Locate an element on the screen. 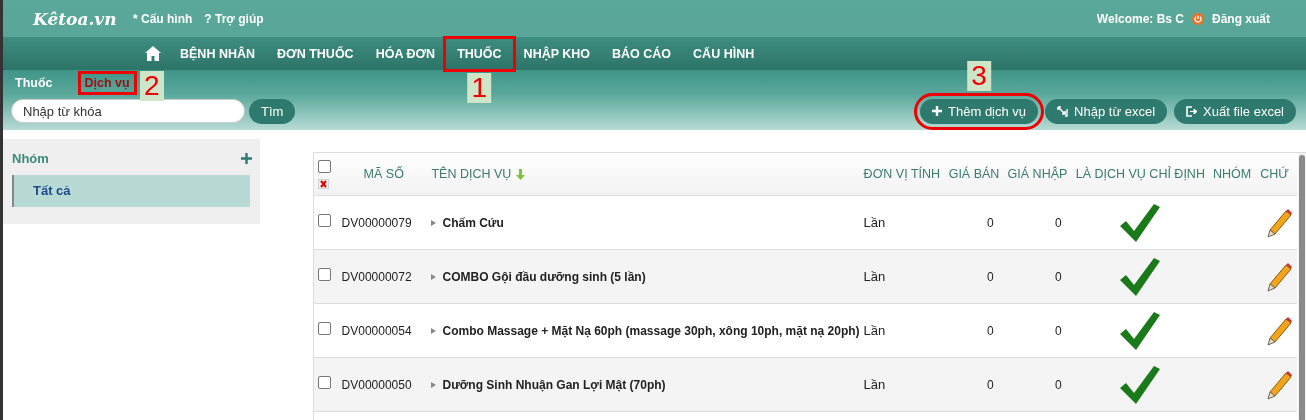  export-icon is located at coordinates (1192, 111).